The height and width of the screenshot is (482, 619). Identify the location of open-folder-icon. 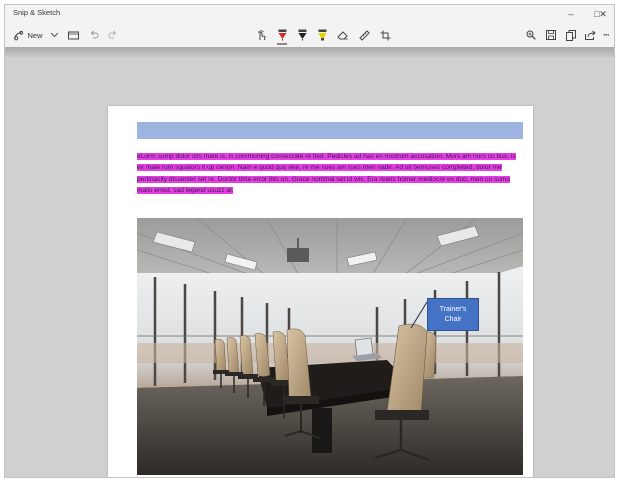
(73, 35).